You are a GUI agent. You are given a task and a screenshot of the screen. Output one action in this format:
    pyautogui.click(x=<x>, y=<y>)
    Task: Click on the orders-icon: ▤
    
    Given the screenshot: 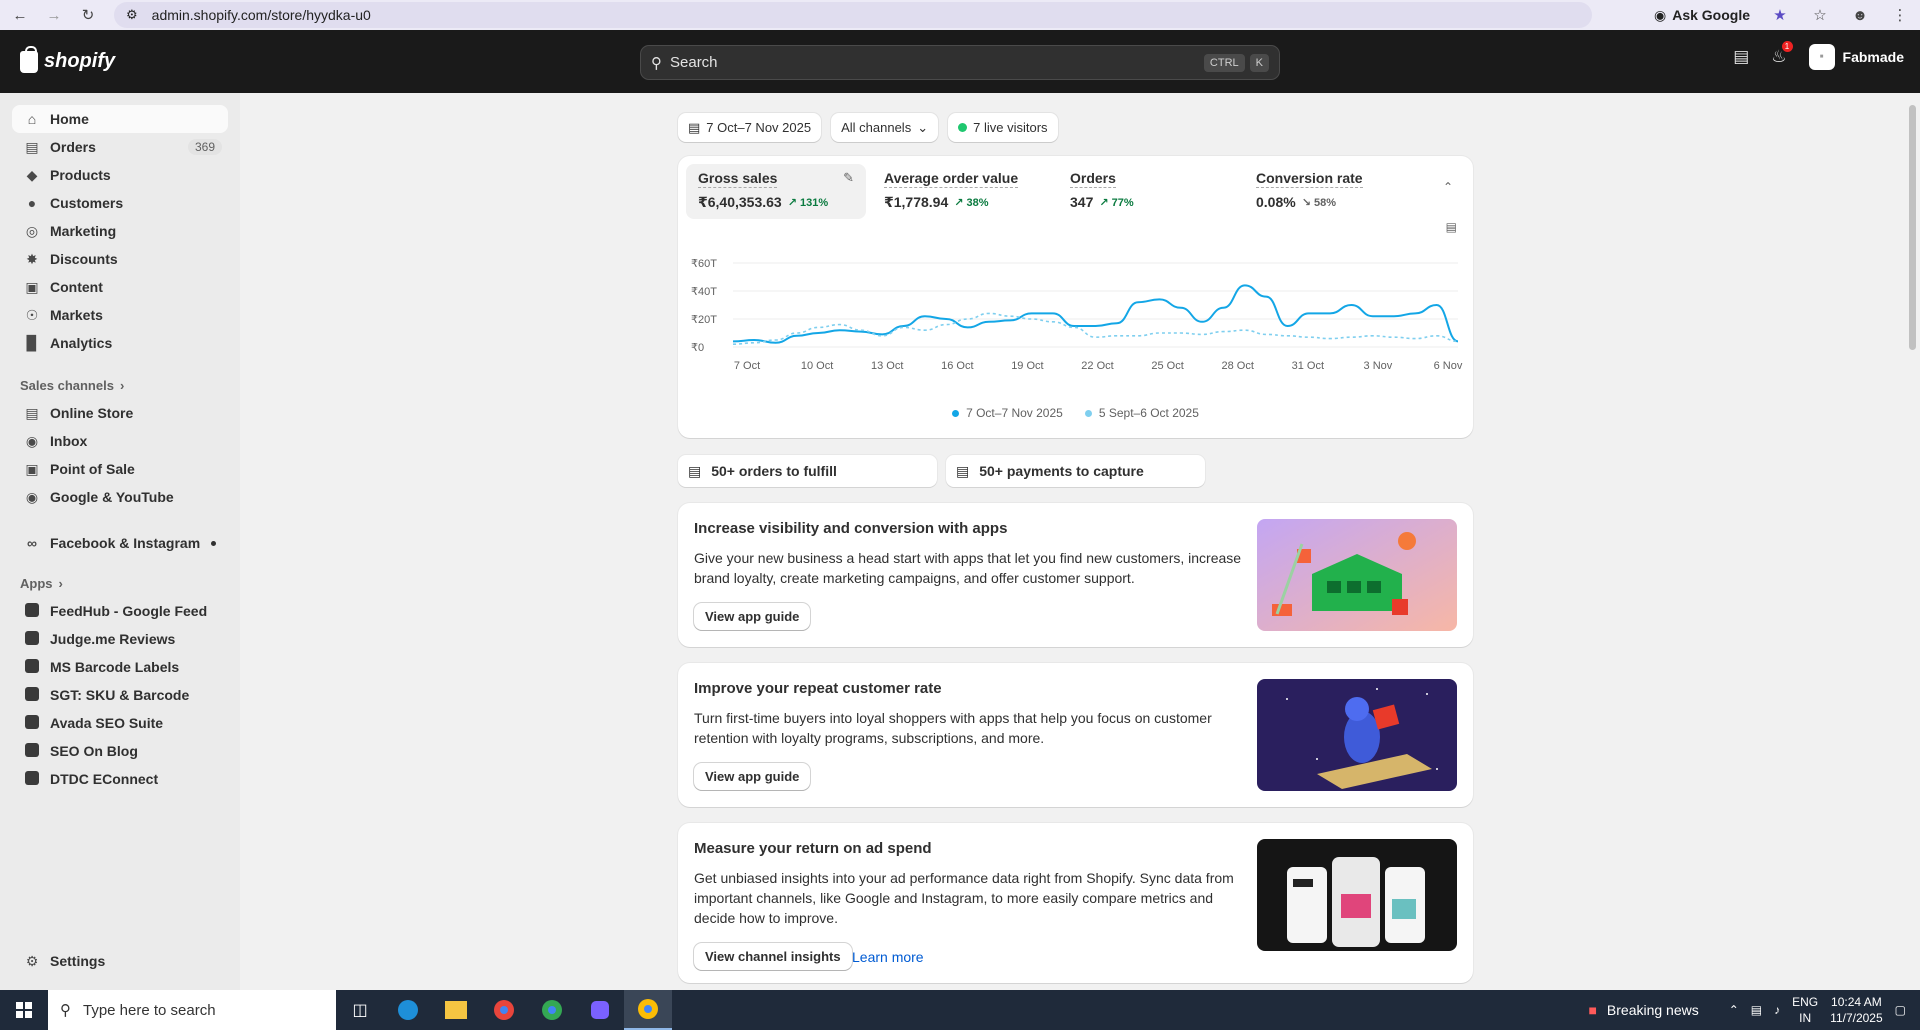 What is the action you would take?
    pyautogui.click(x=32, y=146)
    